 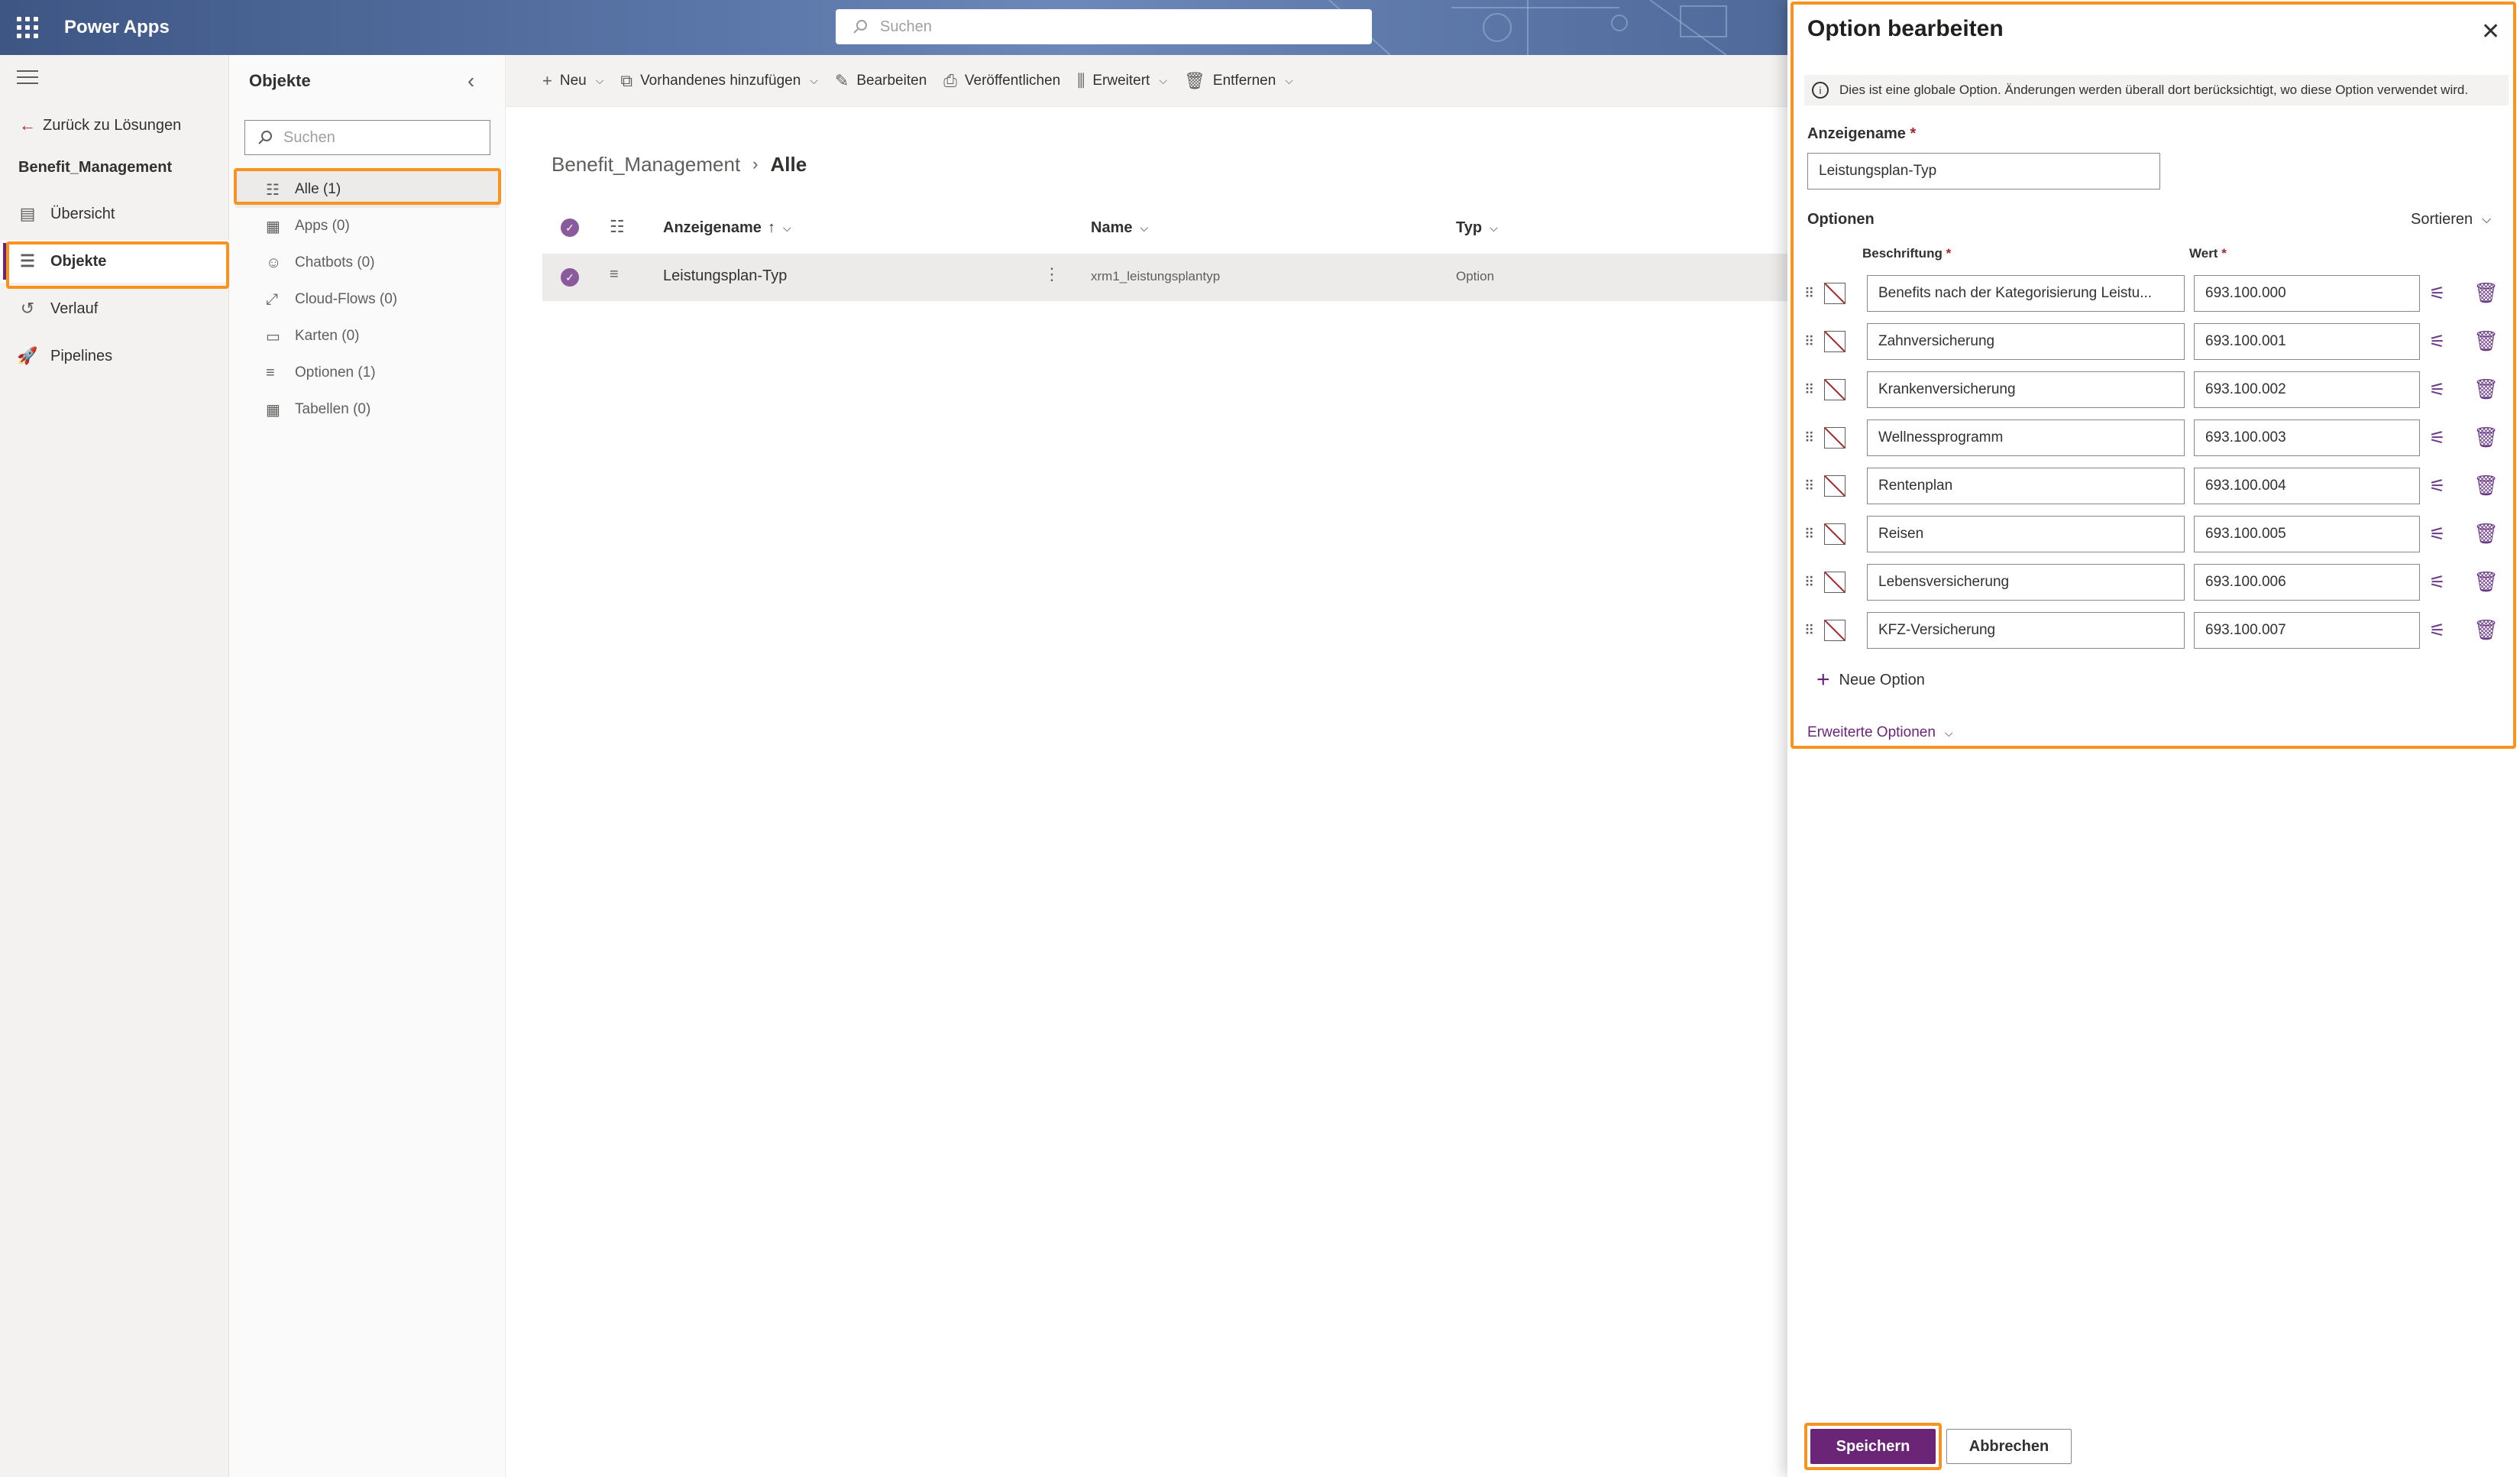 What do you see at coordinates (2307, 389) in the screenshot?
I see `option-value-input: 693.100.002` at bounding box center [2307, 389].